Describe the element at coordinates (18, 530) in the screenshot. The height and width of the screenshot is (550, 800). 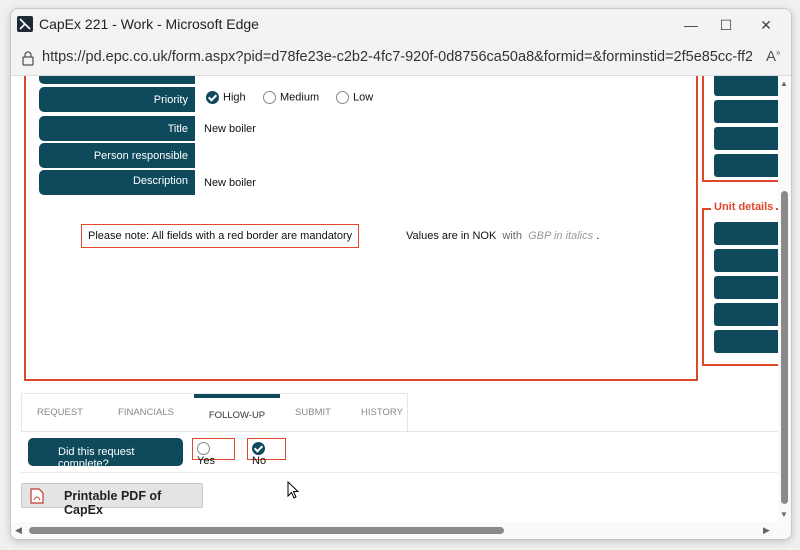
I see `scroll-left-icon: ◀` at that location.